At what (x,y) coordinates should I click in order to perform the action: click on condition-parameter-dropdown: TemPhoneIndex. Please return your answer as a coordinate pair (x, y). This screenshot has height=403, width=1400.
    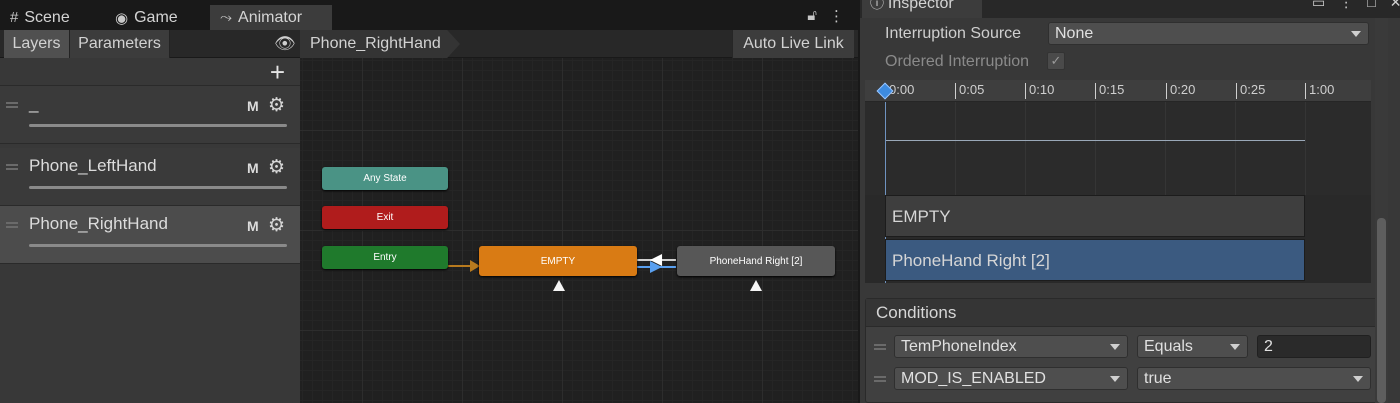
    Looking at the image, I should click on (1011, 346).